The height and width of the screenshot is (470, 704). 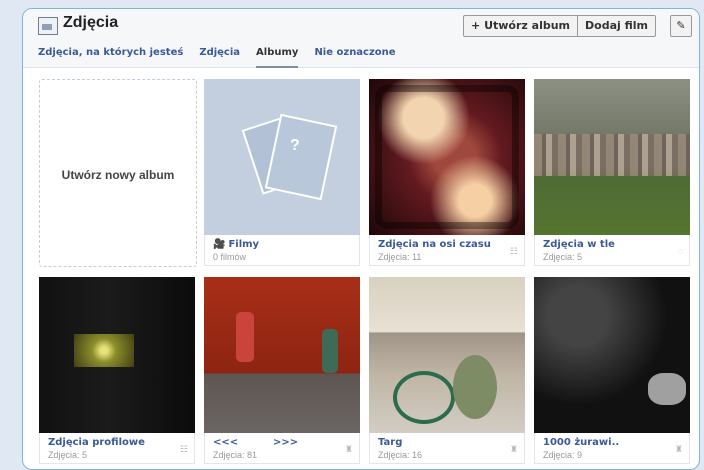 I want to click on album-card-1000-cranes: 1000 żurawi.. Zdjęcia: 9 ♜, so click(x=612, y=370).